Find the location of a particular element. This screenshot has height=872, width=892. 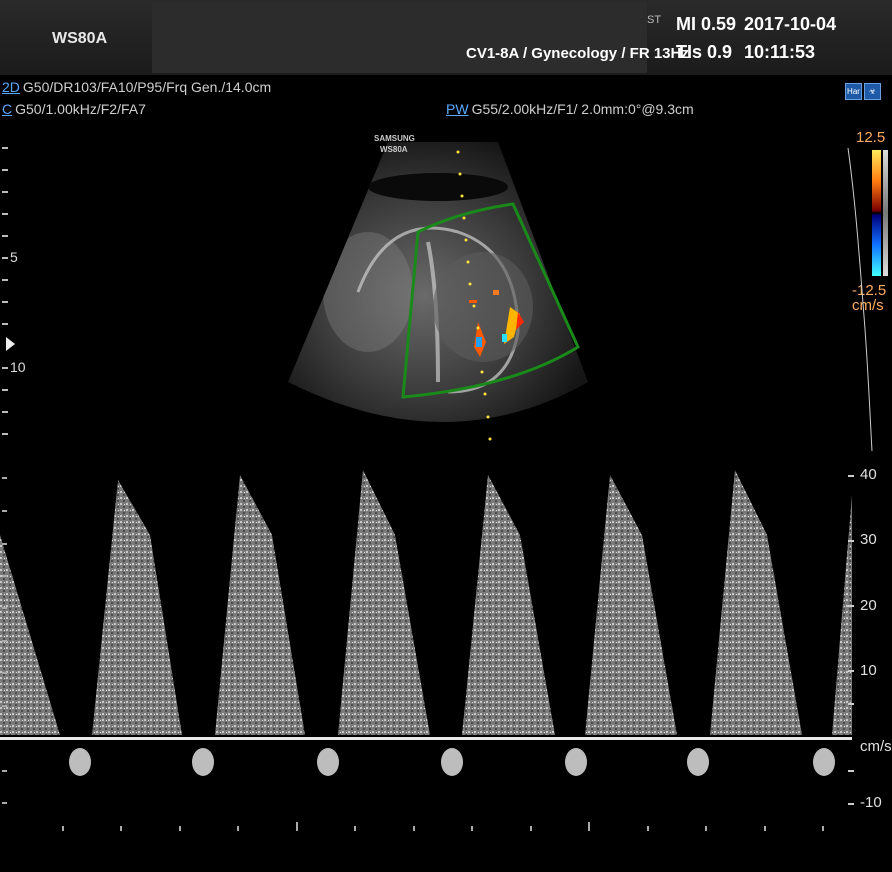

param-2d: 2D G50/DR103/FA10/P95/Frq Gen./14.0cm is located at coordinates (136, 87).